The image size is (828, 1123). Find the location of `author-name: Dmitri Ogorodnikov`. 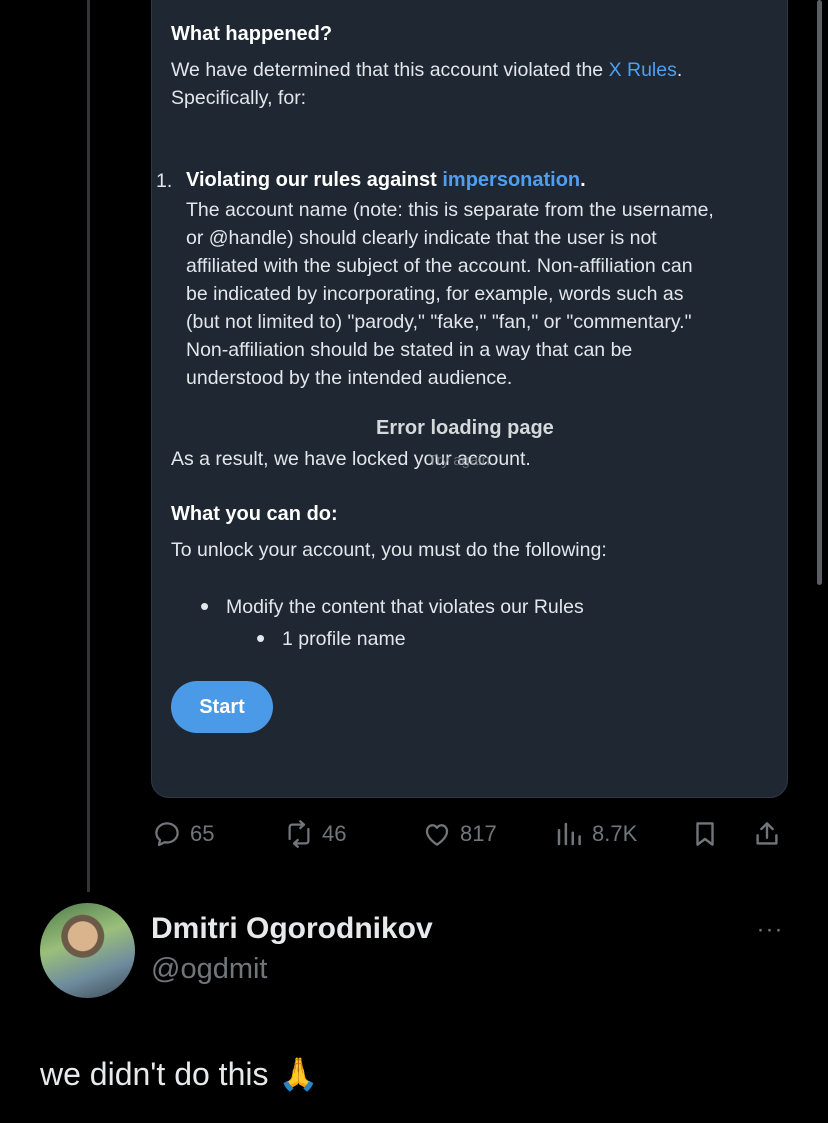

author-name: Dmitri Ogorodnikov is located at coordinates (292, 929).